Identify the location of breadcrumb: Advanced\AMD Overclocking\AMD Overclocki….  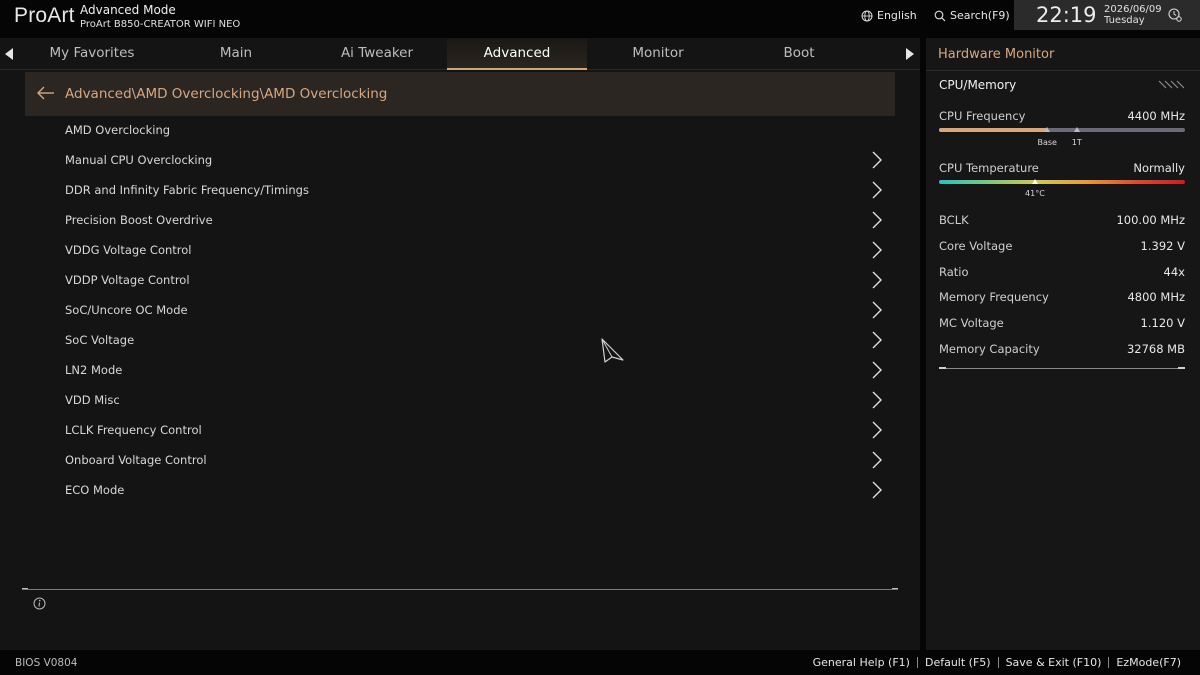
(460, 94).